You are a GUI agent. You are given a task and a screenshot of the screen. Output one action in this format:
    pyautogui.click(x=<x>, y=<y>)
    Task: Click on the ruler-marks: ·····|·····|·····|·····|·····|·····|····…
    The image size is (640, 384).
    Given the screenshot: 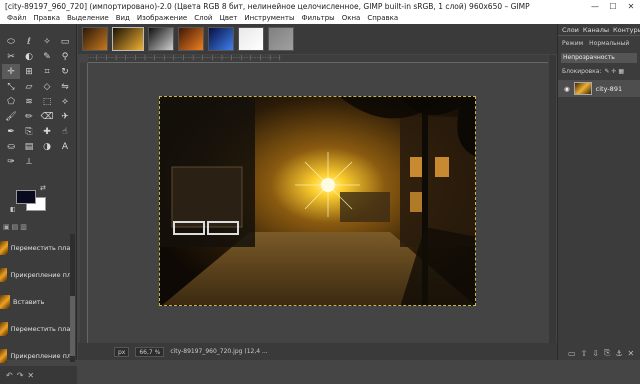 What is the action you would take?
    pyautogui.click(x=184, y=58)
    